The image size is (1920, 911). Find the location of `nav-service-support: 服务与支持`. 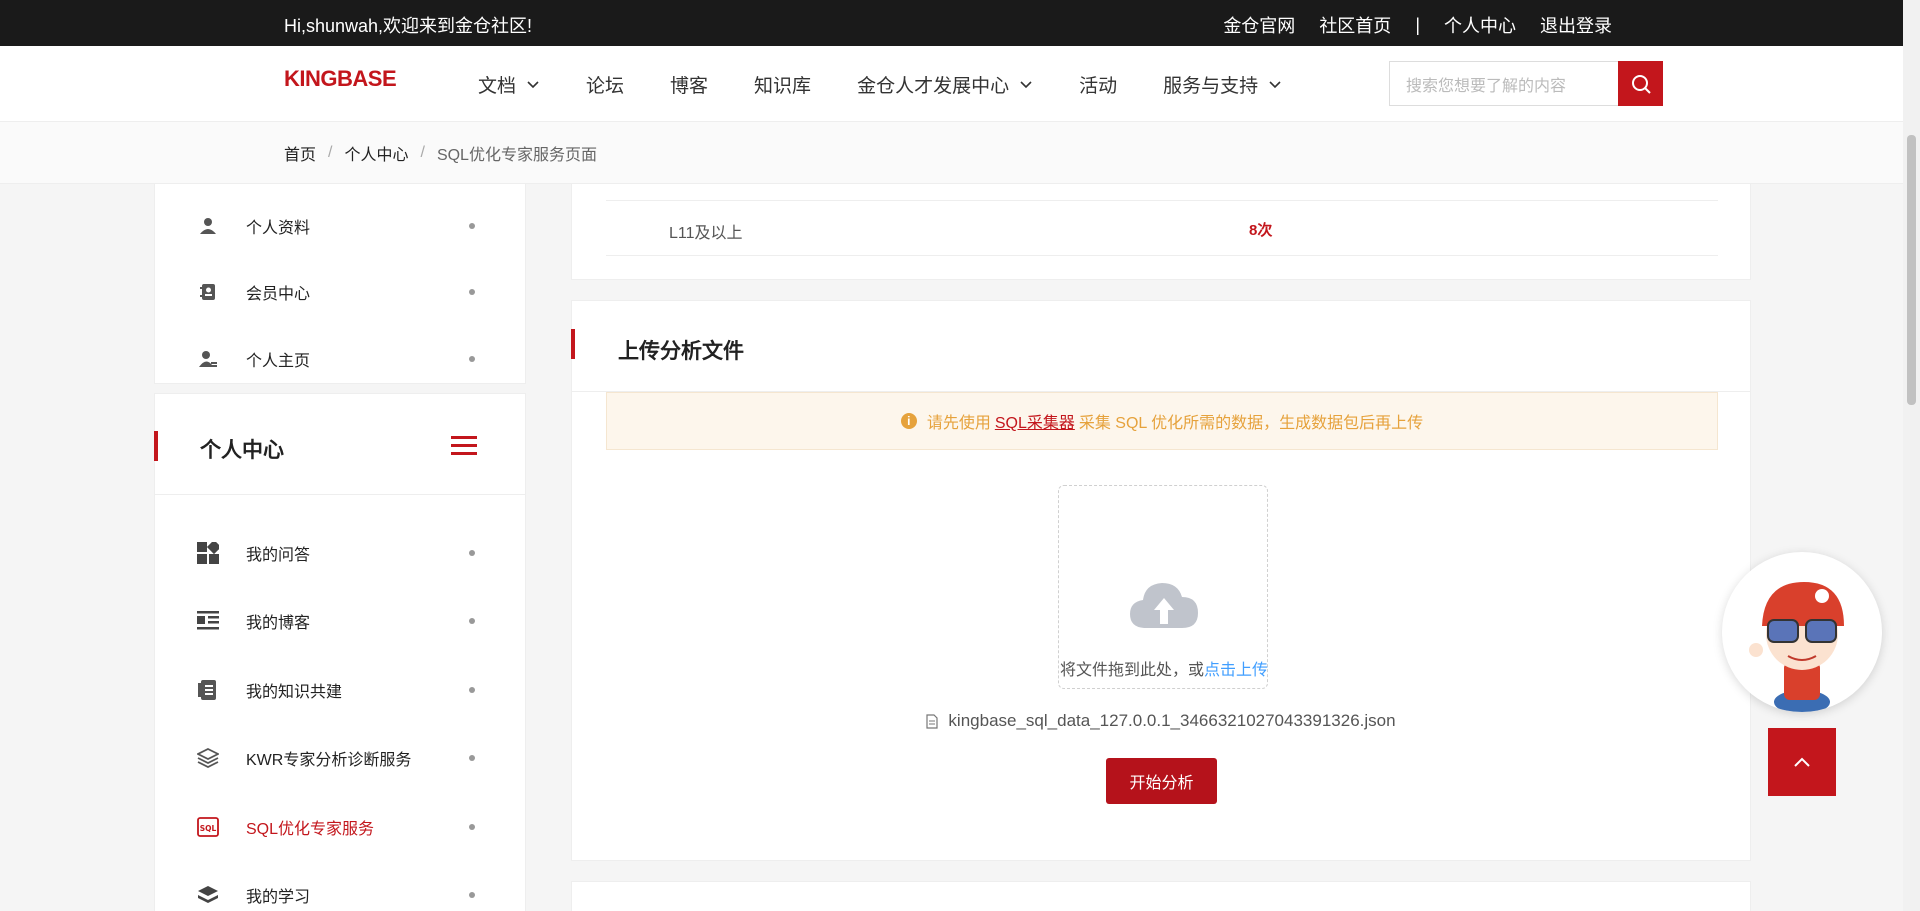

nav-service-support: 服务与支持 is located at coordinates (1222, 84).